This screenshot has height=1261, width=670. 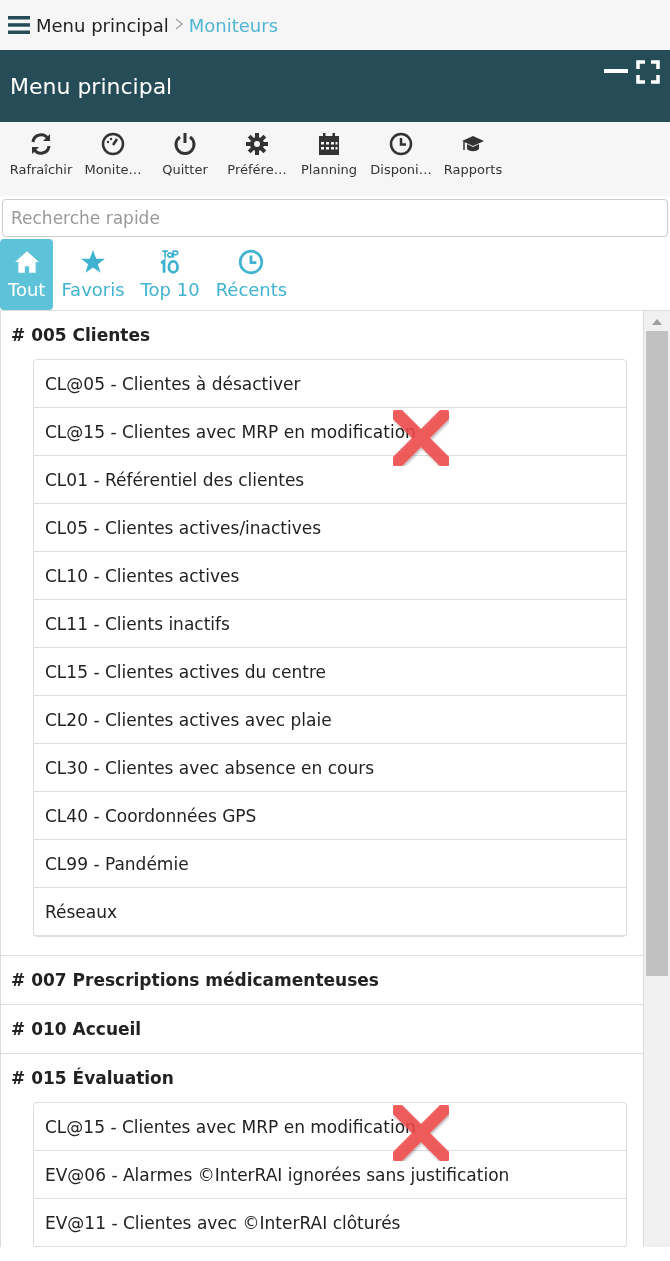 I want to click on panel-title: Menu principal, so click(x=91, y=86).